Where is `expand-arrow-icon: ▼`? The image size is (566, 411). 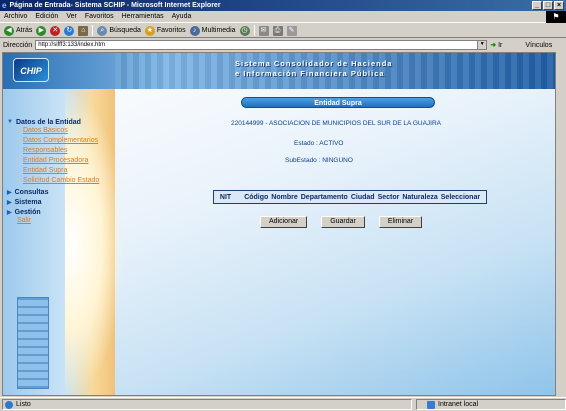
expand-arrow-icon: ▼ is located at coordinates (10, 122).